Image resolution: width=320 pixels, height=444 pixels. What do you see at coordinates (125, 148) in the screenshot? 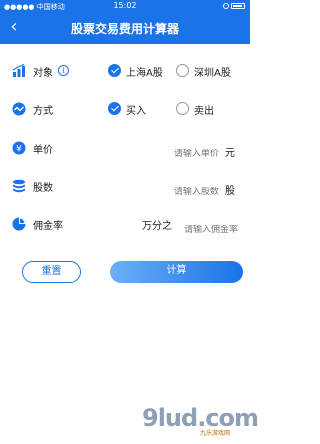
I see `price-row: ¥ 单价 元` at bounding box center [125, 148].